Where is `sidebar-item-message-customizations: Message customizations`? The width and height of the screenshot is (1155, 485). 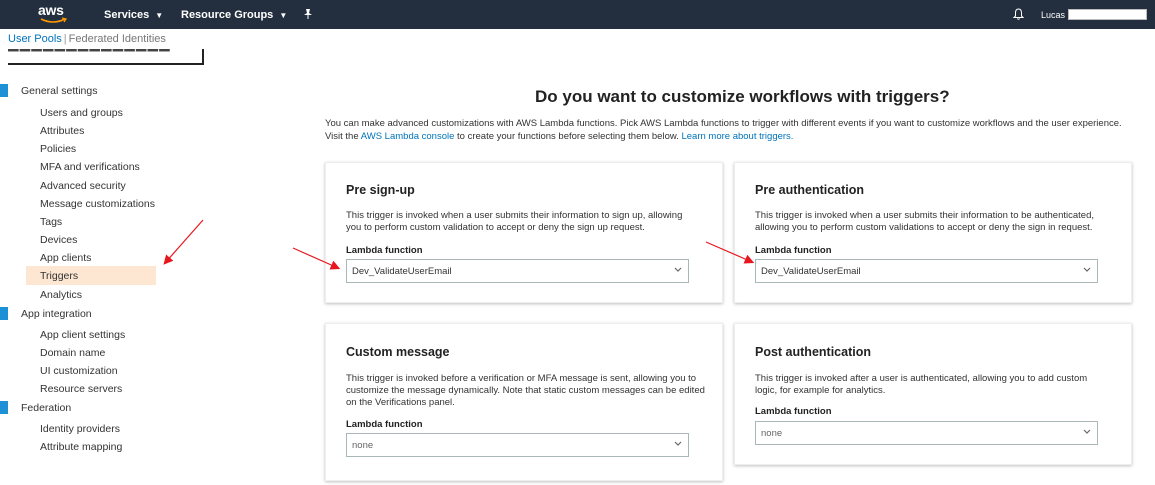 sidebar-item-message-customizations: Message customizations is located at coordinates (97, 204).